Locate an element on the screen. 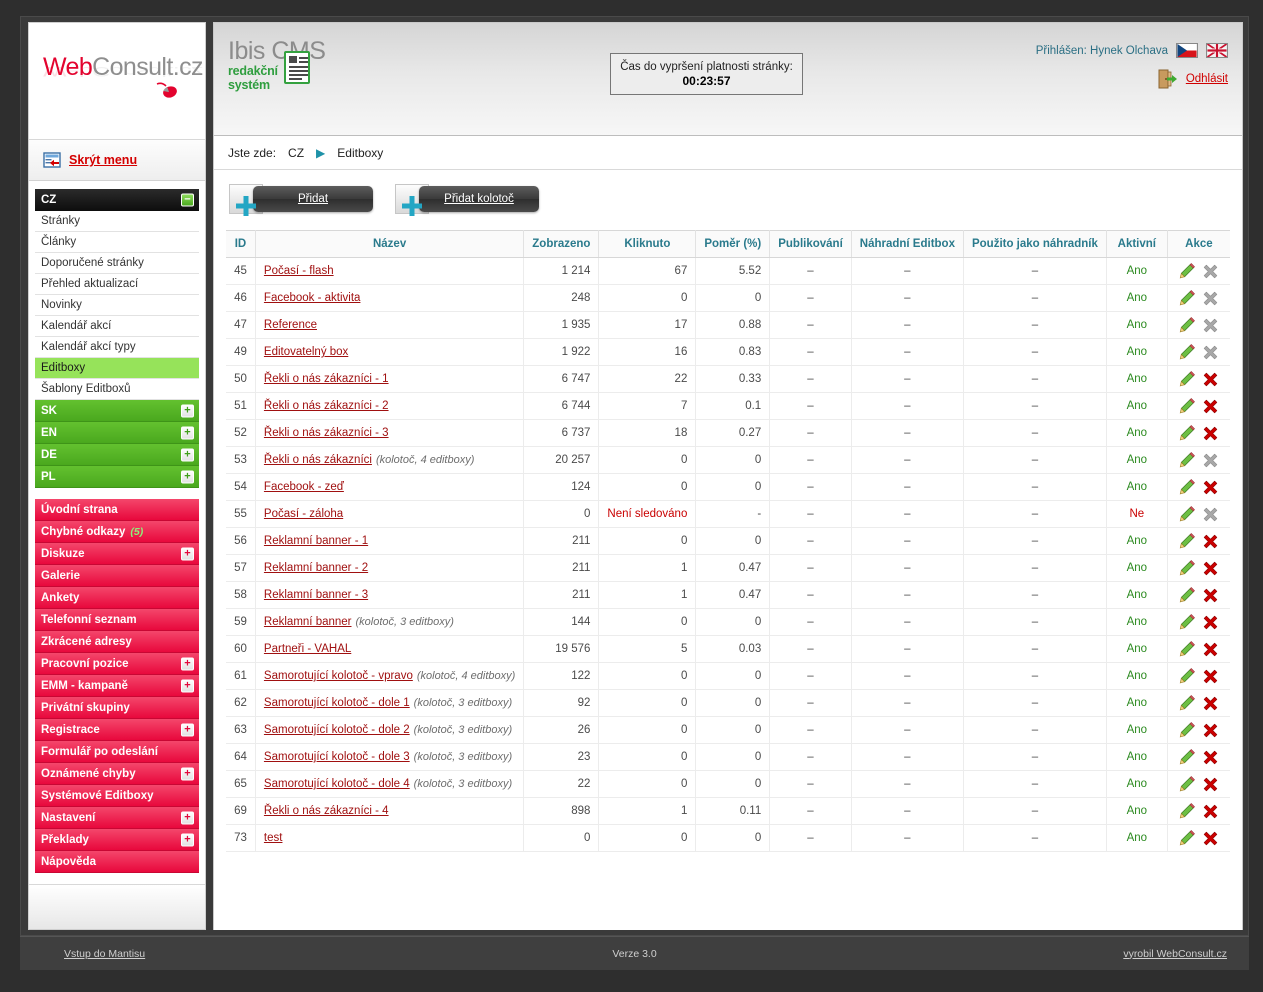 Image resolution: width=1263 pixels, height=992 pixels. sidebar-group-pl: PL + is located at coordinates (117, 477).